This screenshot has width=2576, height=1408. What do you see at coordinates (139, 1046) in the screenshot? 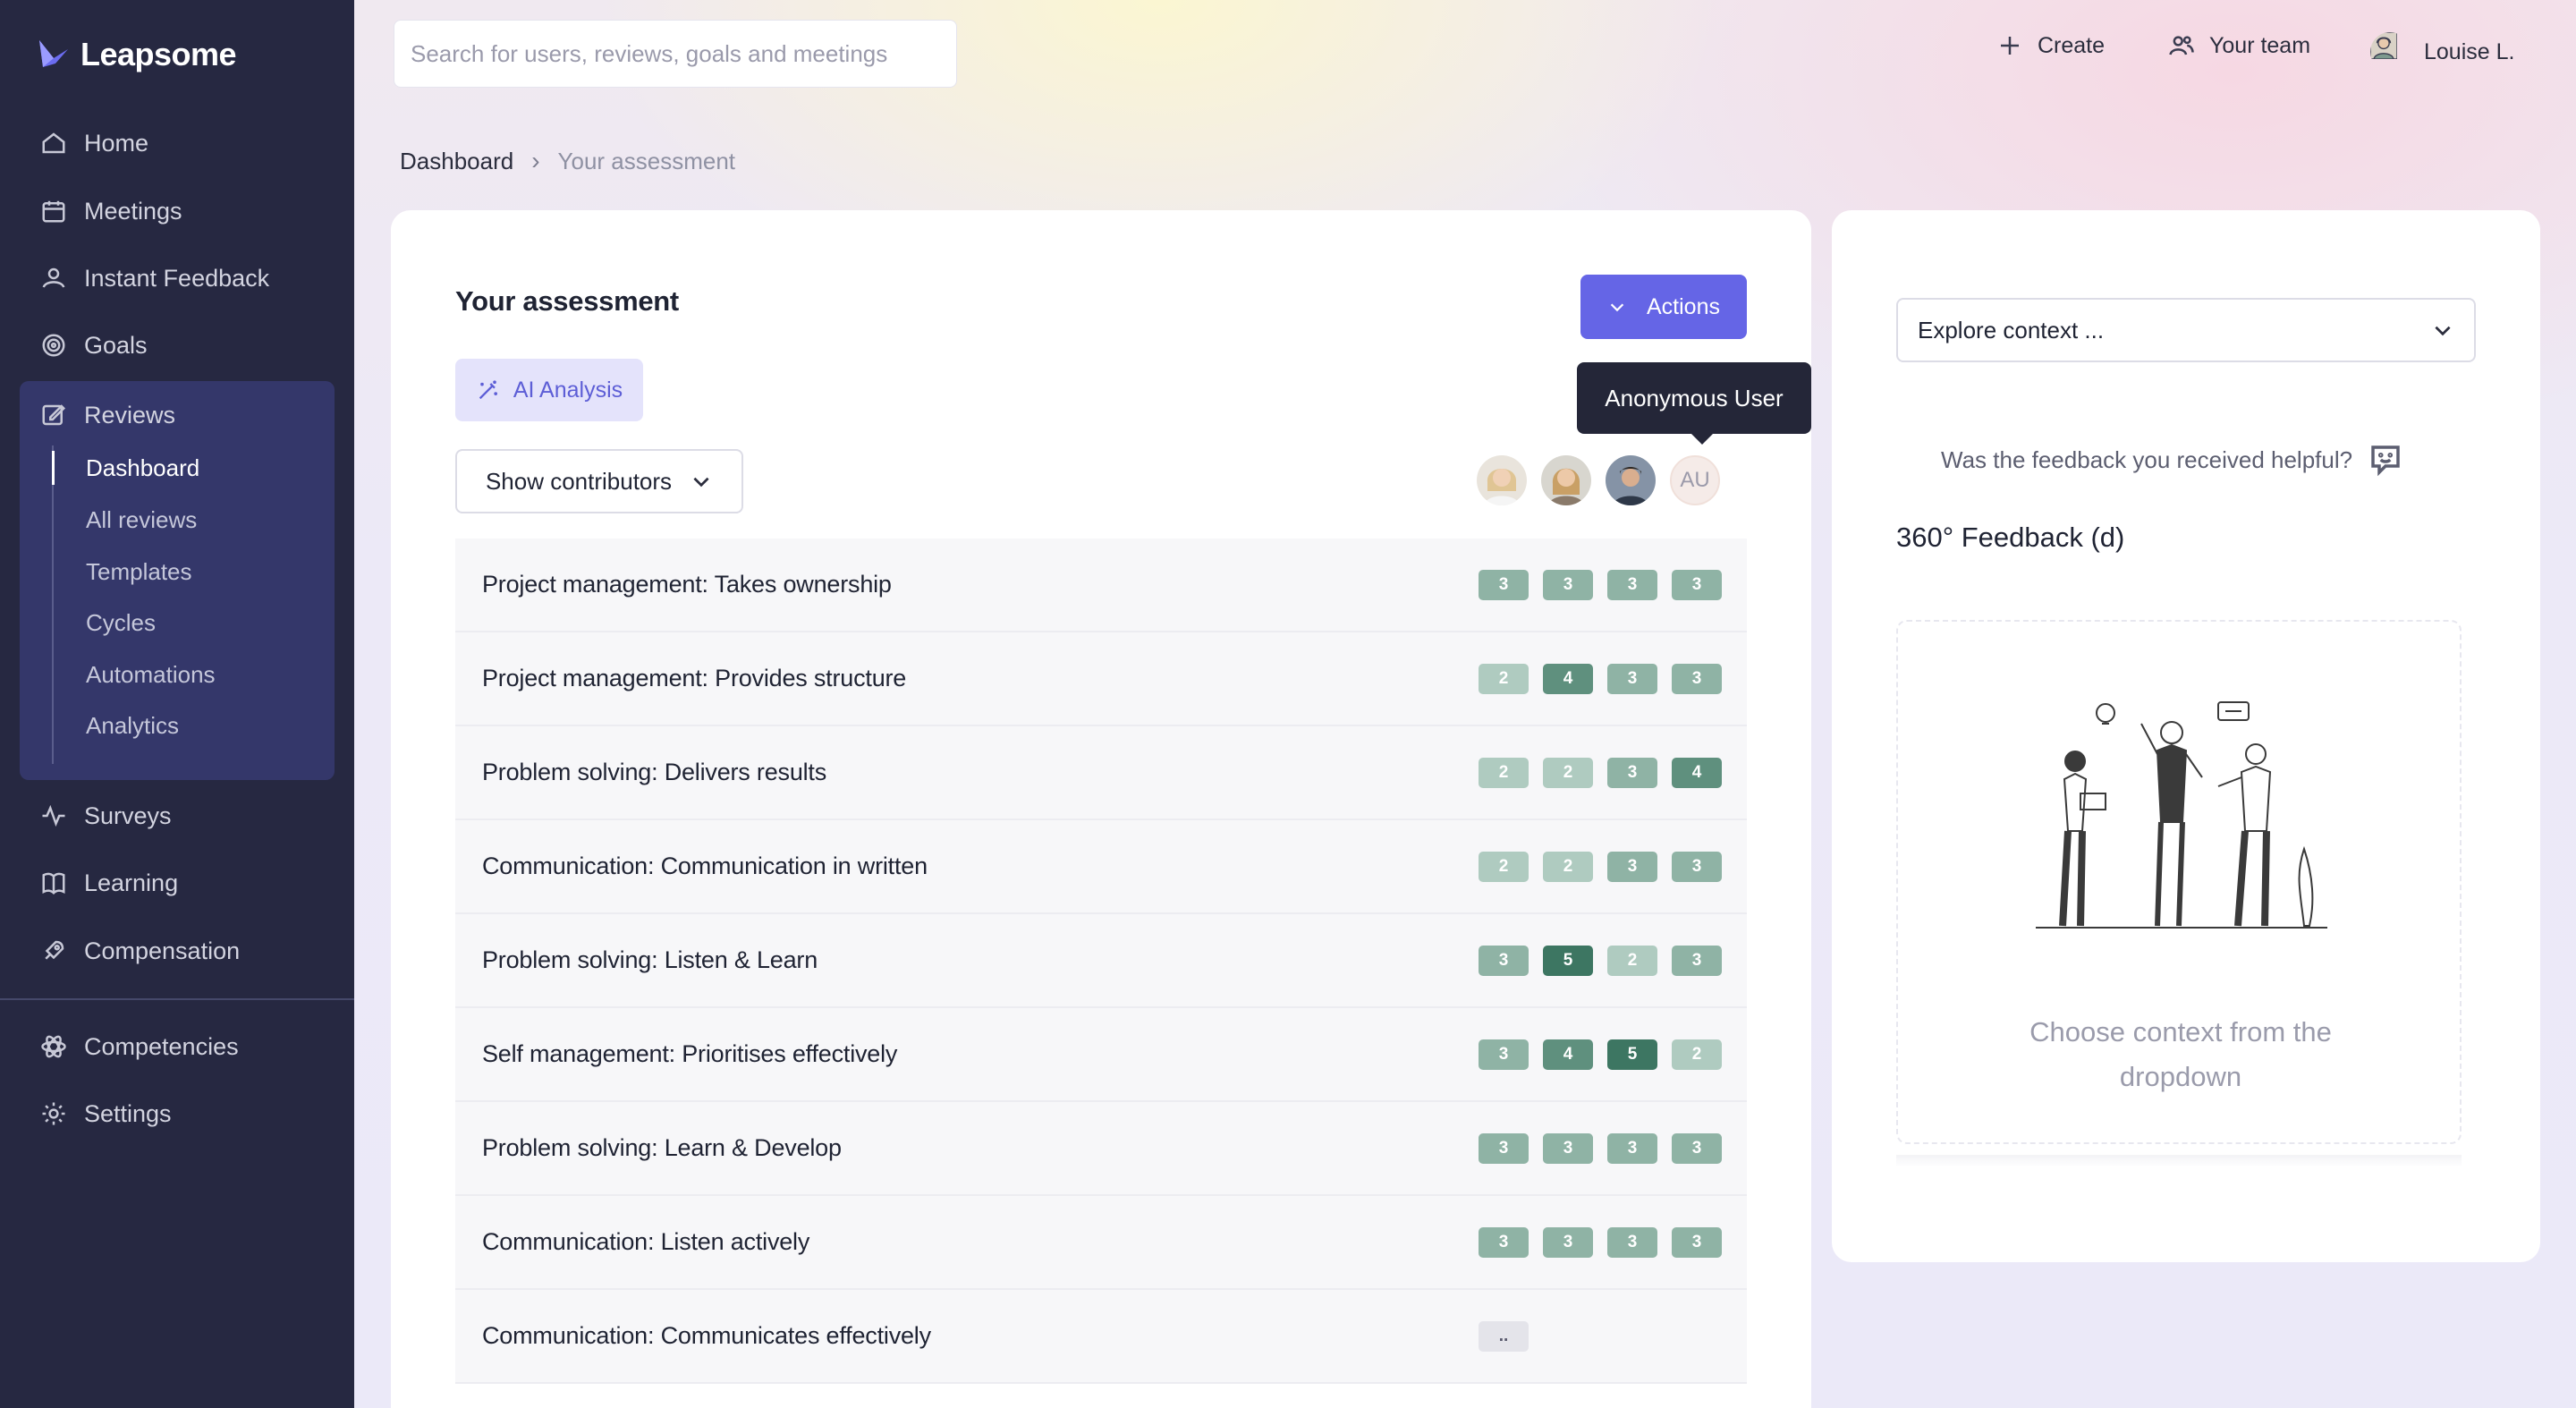
I see `sidebar-item-competencies: Competencies` at bounding box center [139, 1046].